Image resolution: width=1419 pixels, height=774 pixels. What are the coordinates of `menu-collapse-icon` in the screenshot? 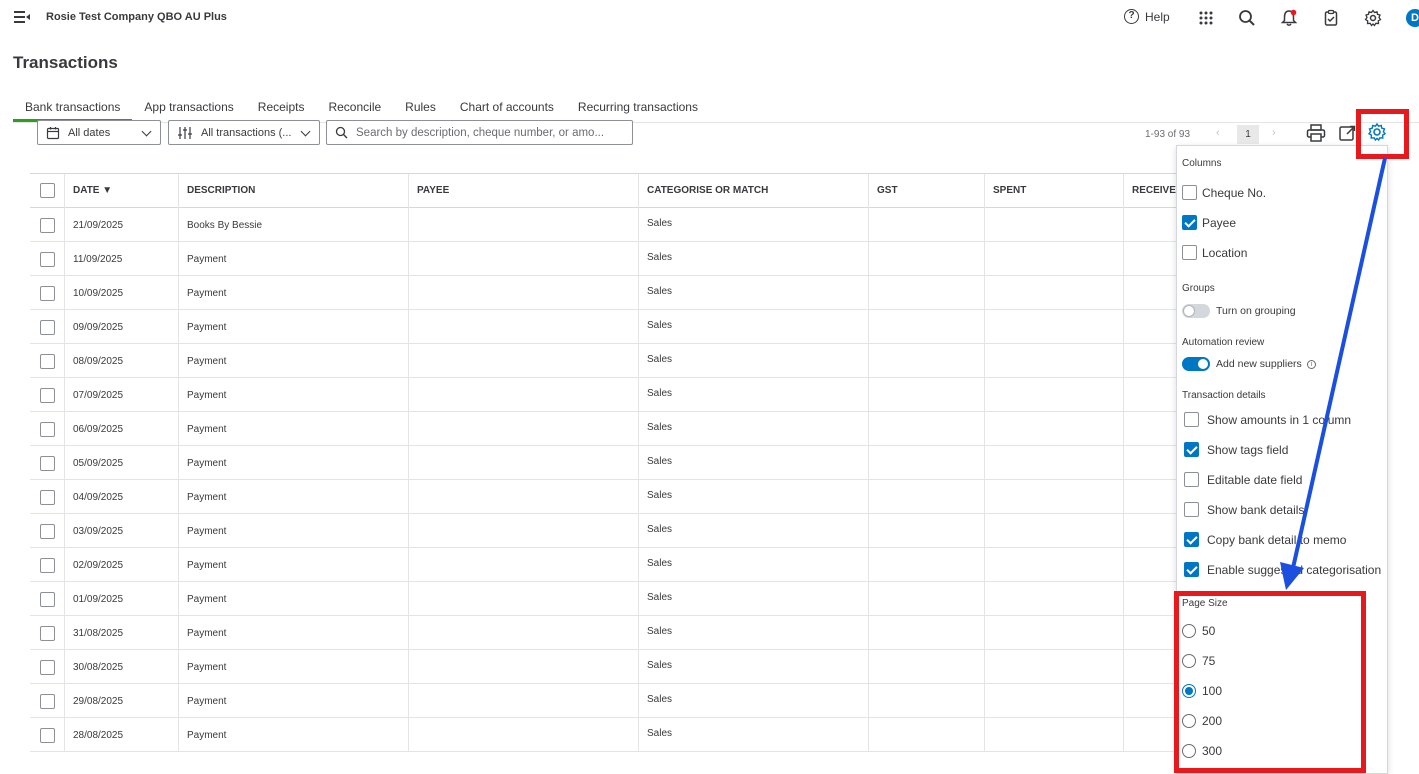 It's located at (22, 17).